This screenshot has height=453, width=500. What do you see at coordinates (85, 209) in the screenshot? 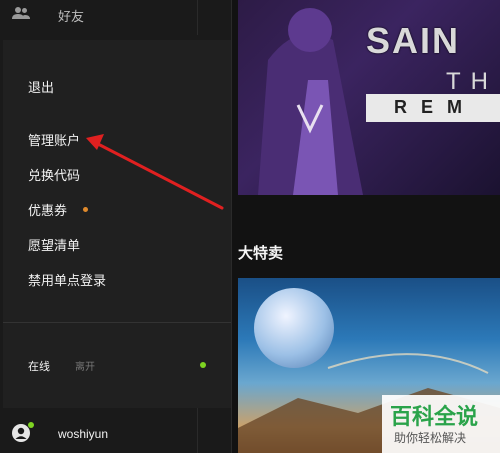
I see `coupon-notification-dot` at bounding box center [85, 209].